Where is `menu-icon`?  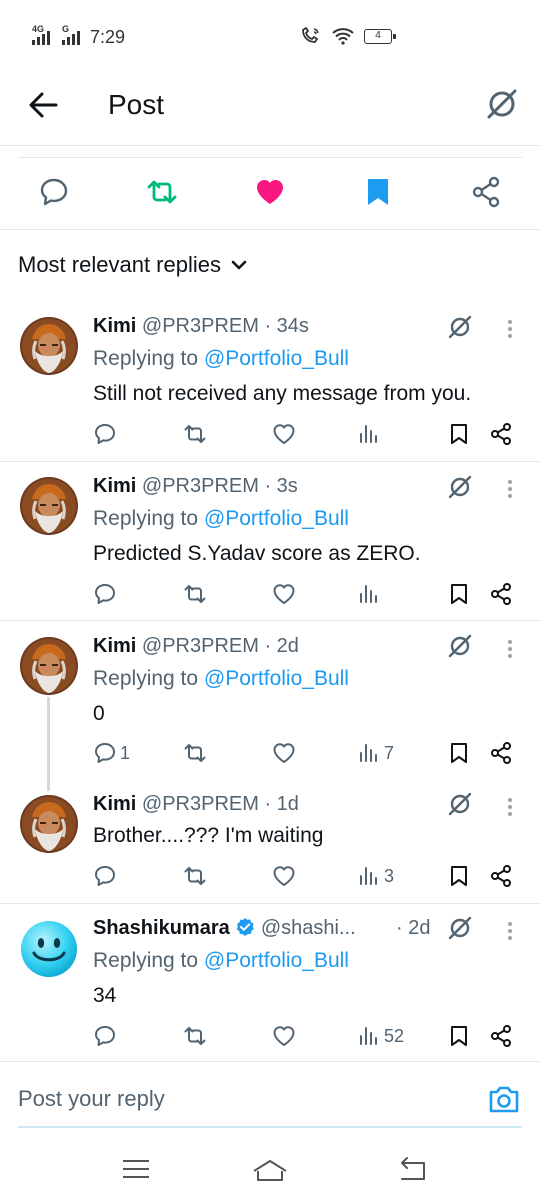 menu-icon is located at coordinates (136, 1169).